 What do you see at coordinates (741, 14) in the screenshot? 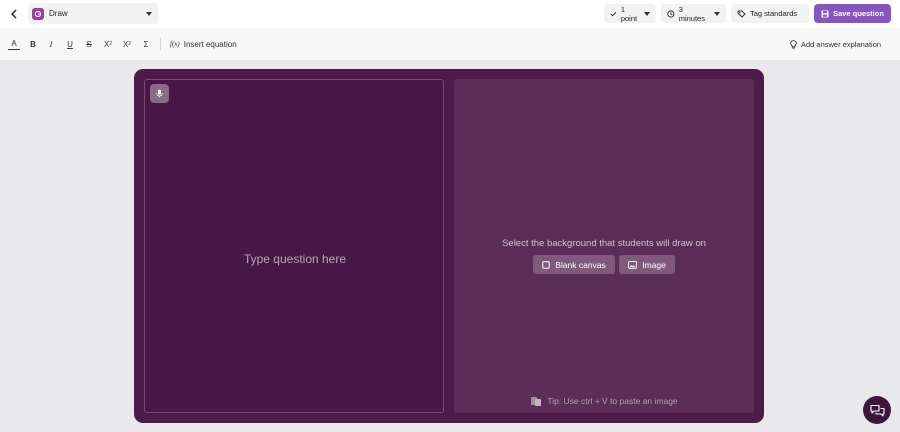
I see `tag-icon` at bounding box center [741, 14].